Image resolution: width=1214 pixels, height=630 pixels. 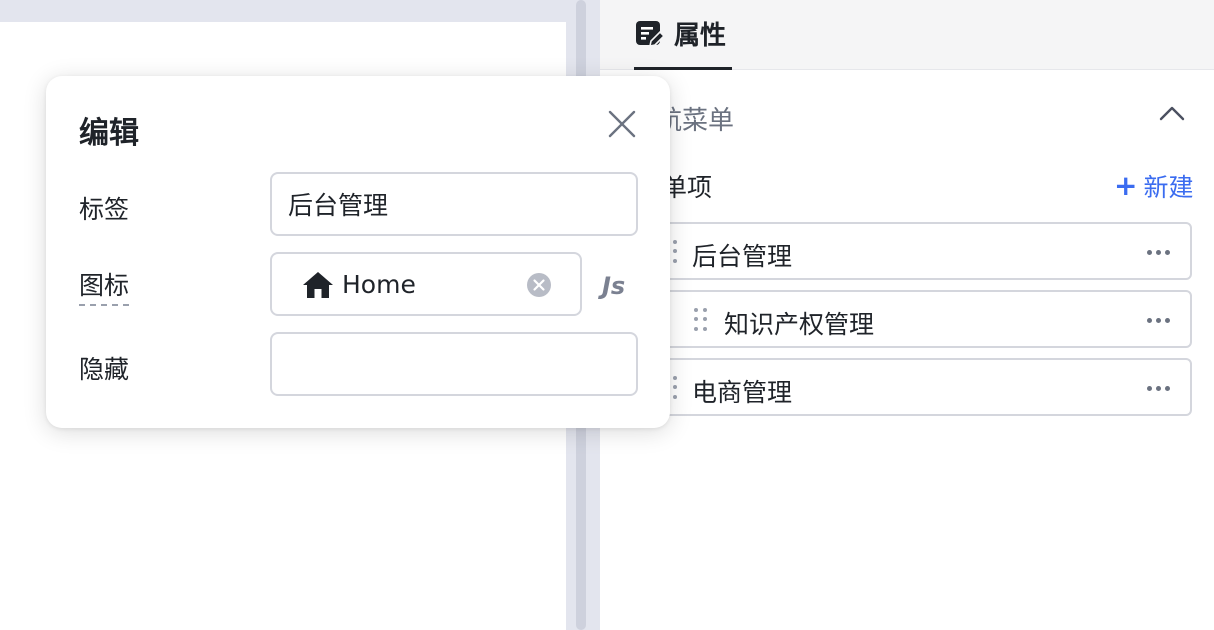 What do you see at coordinates (1172, 115) in the screenshot?
I see `chevron-up-icon` at bounding box center [1172, 115].